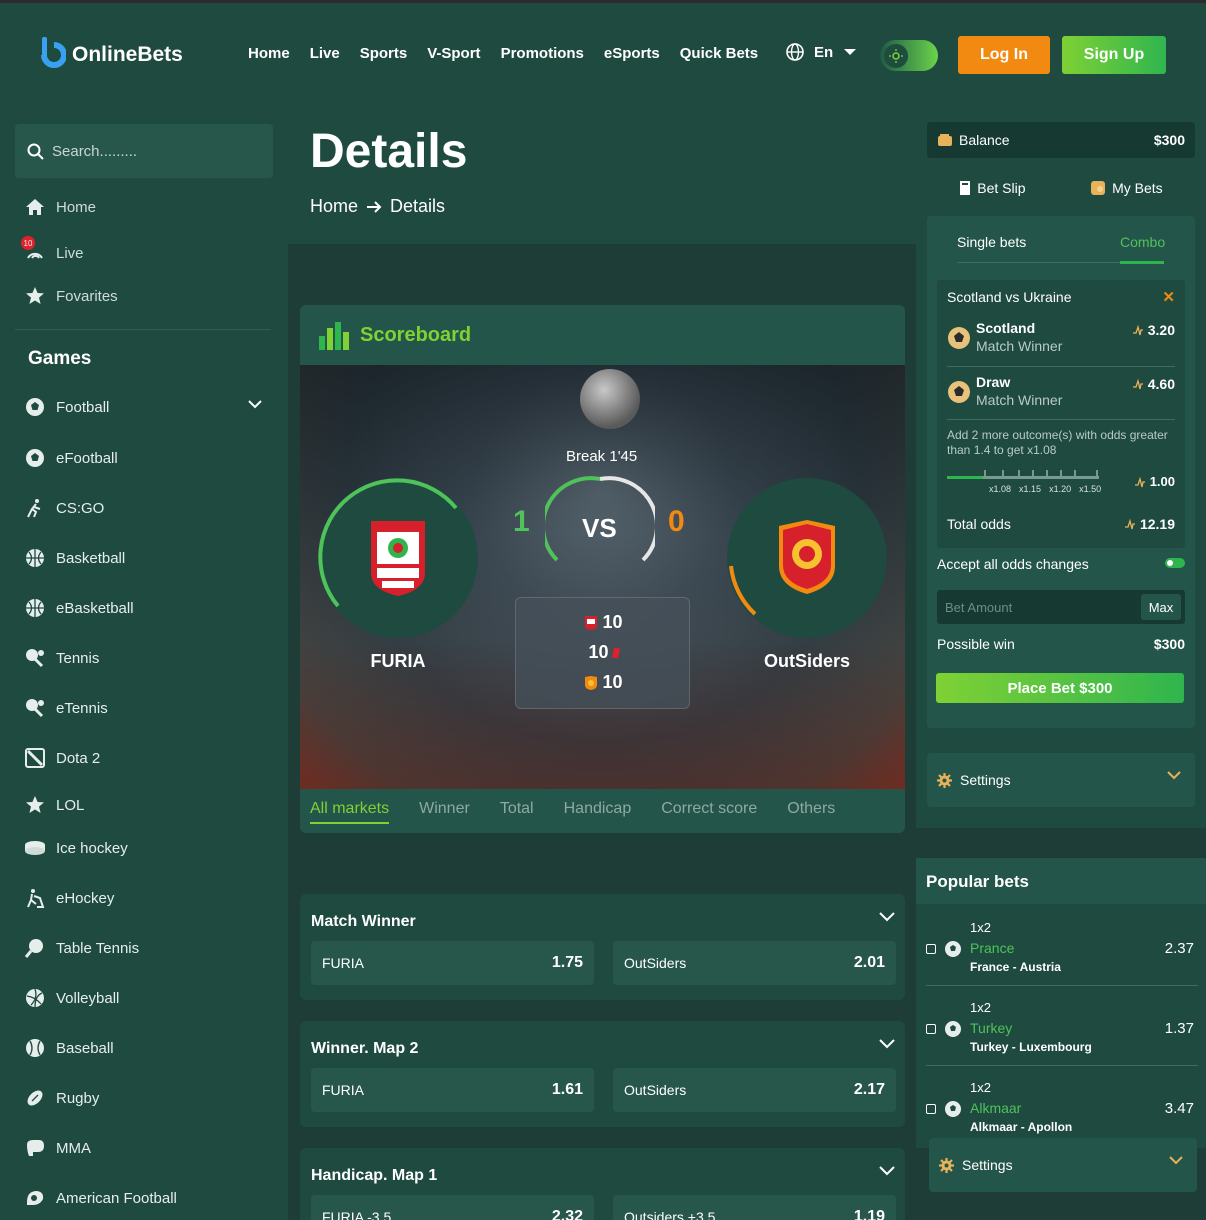  Describe the element at coordinates (52, 250) in the screenshot. I see `sidebar-item-live: 10 Live` at that location.